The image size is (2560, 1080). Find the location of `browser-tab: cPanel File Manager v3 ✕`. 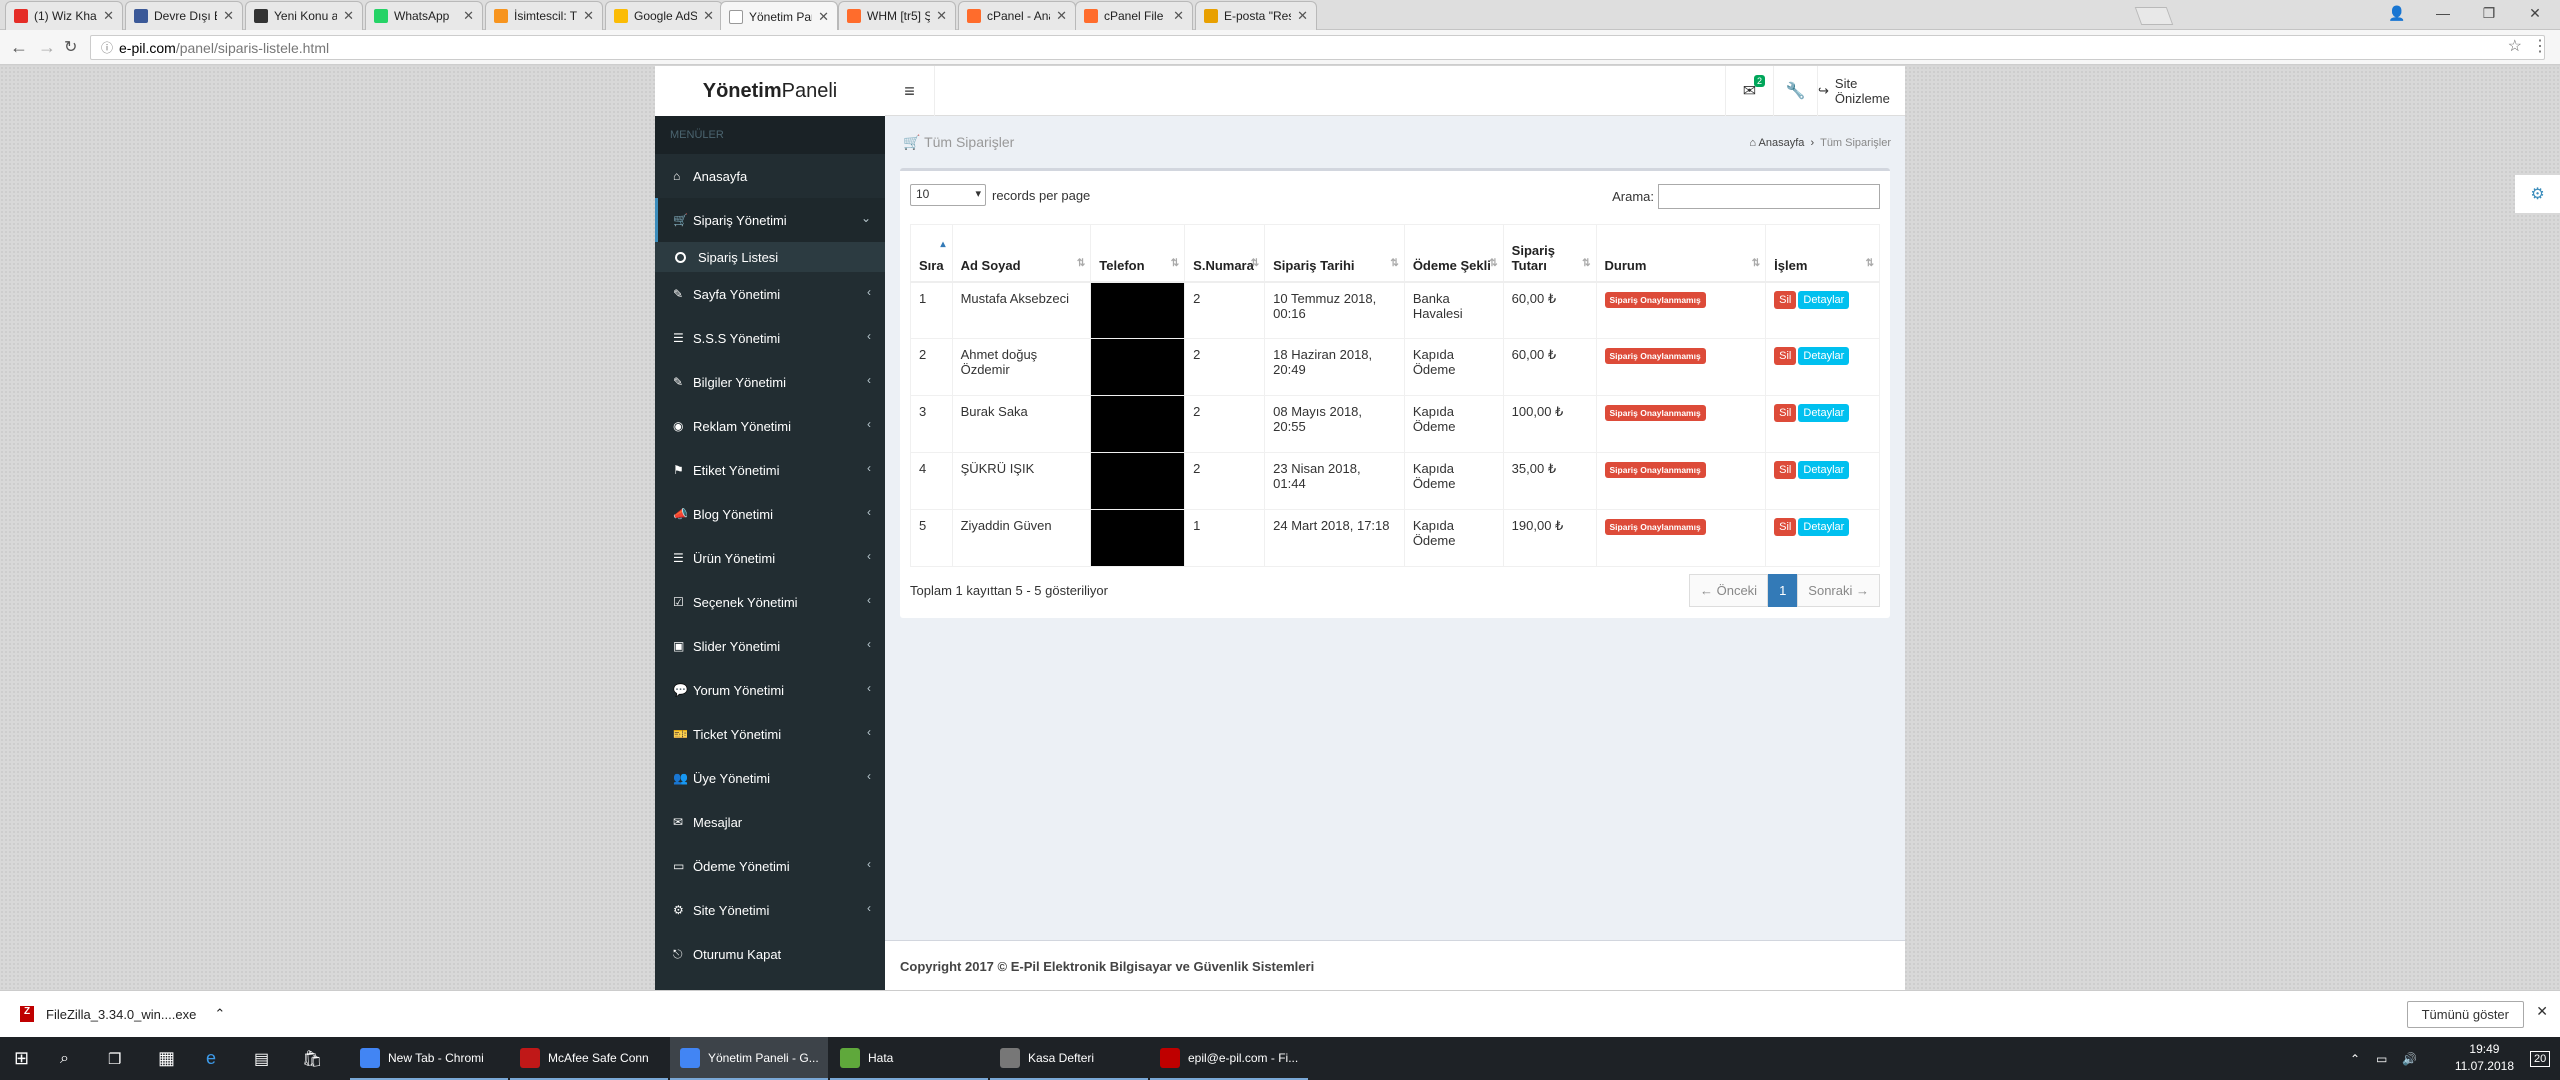

browser-tab: cPanel File Manager v3 ✕ is located at coordinates (1134, 15).